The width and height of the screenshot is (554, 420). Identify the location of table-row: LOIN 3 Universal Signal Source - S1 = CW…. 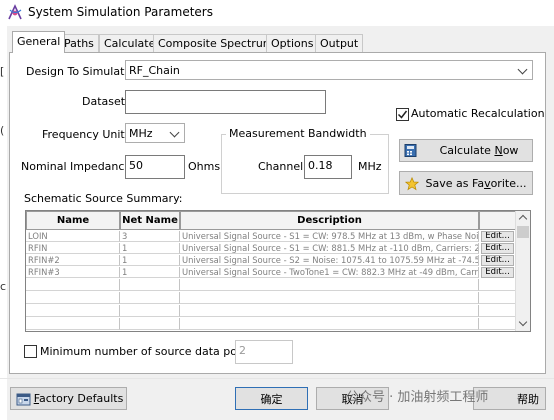
(270, 236).